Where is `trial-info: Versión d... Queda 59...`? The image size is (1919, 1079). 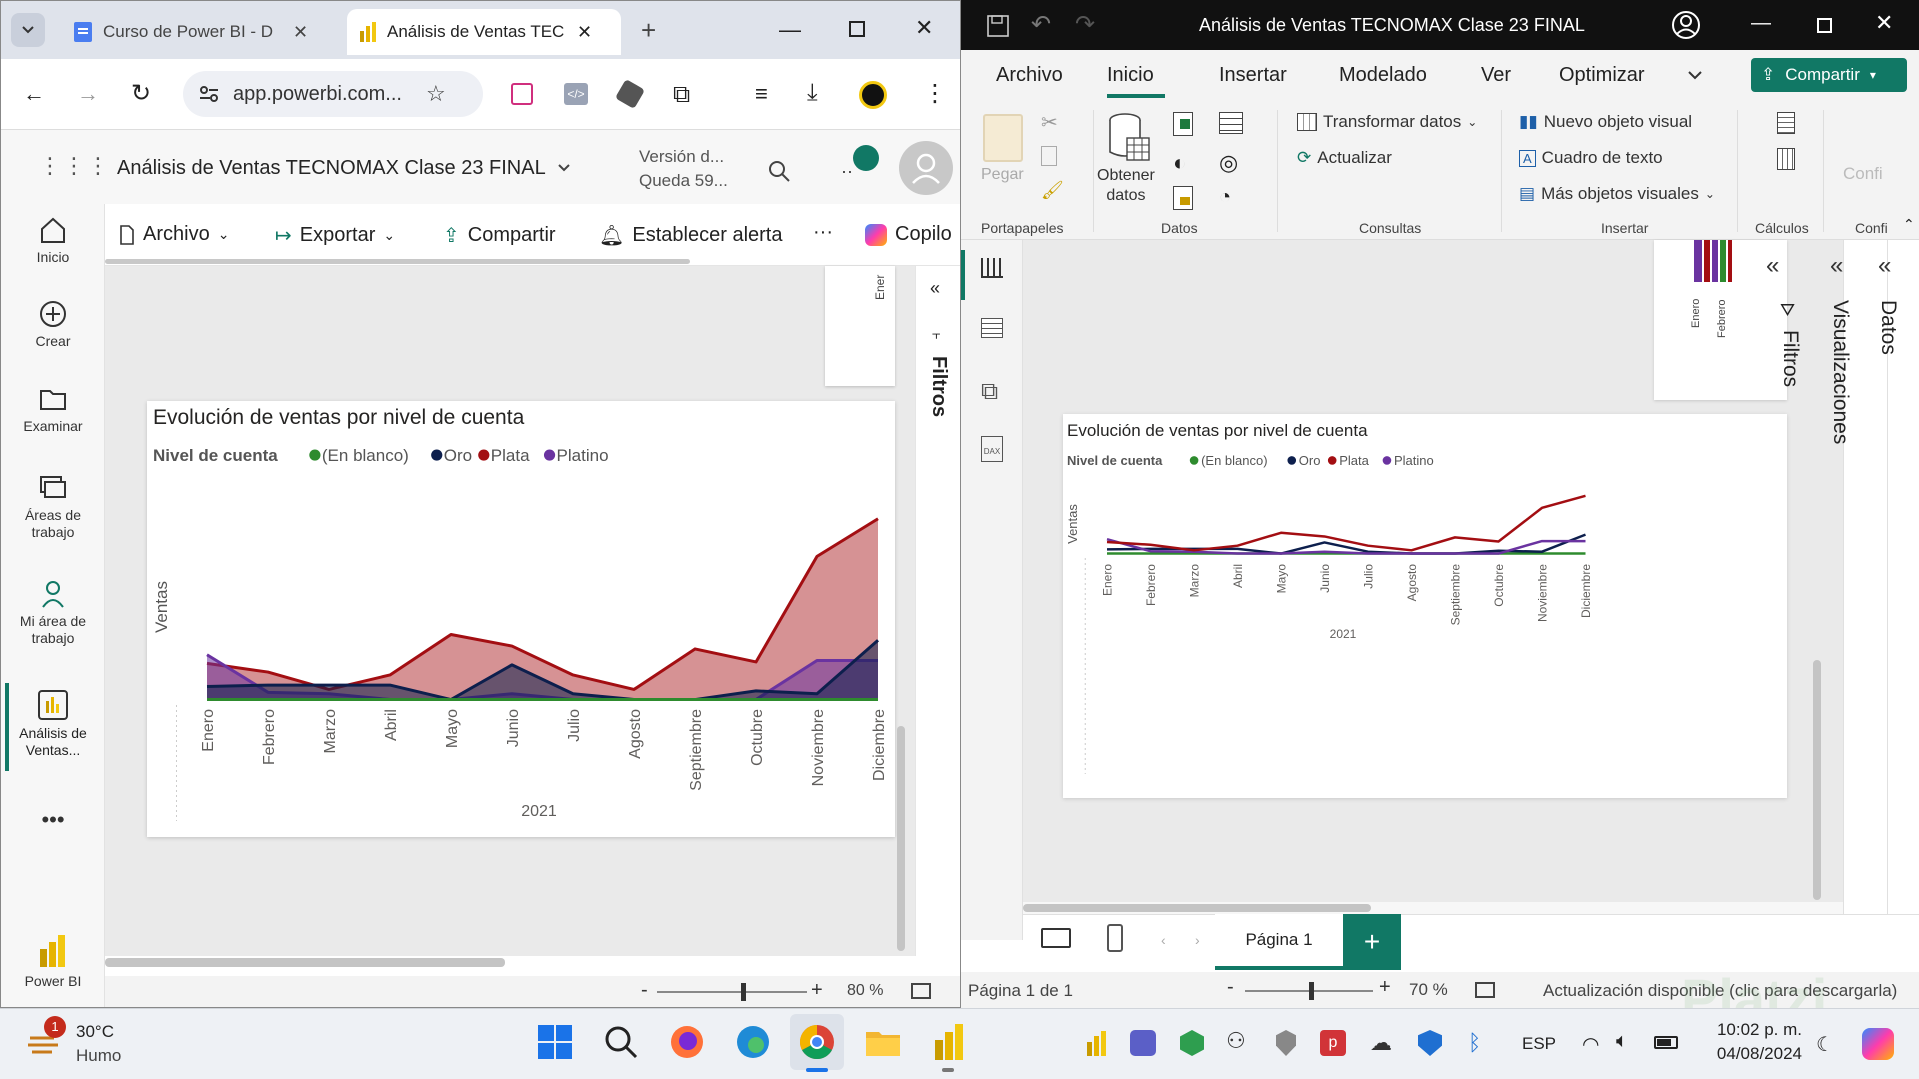 trial-info: Versión d... Queda 59... is located at coordinates (683, 169).